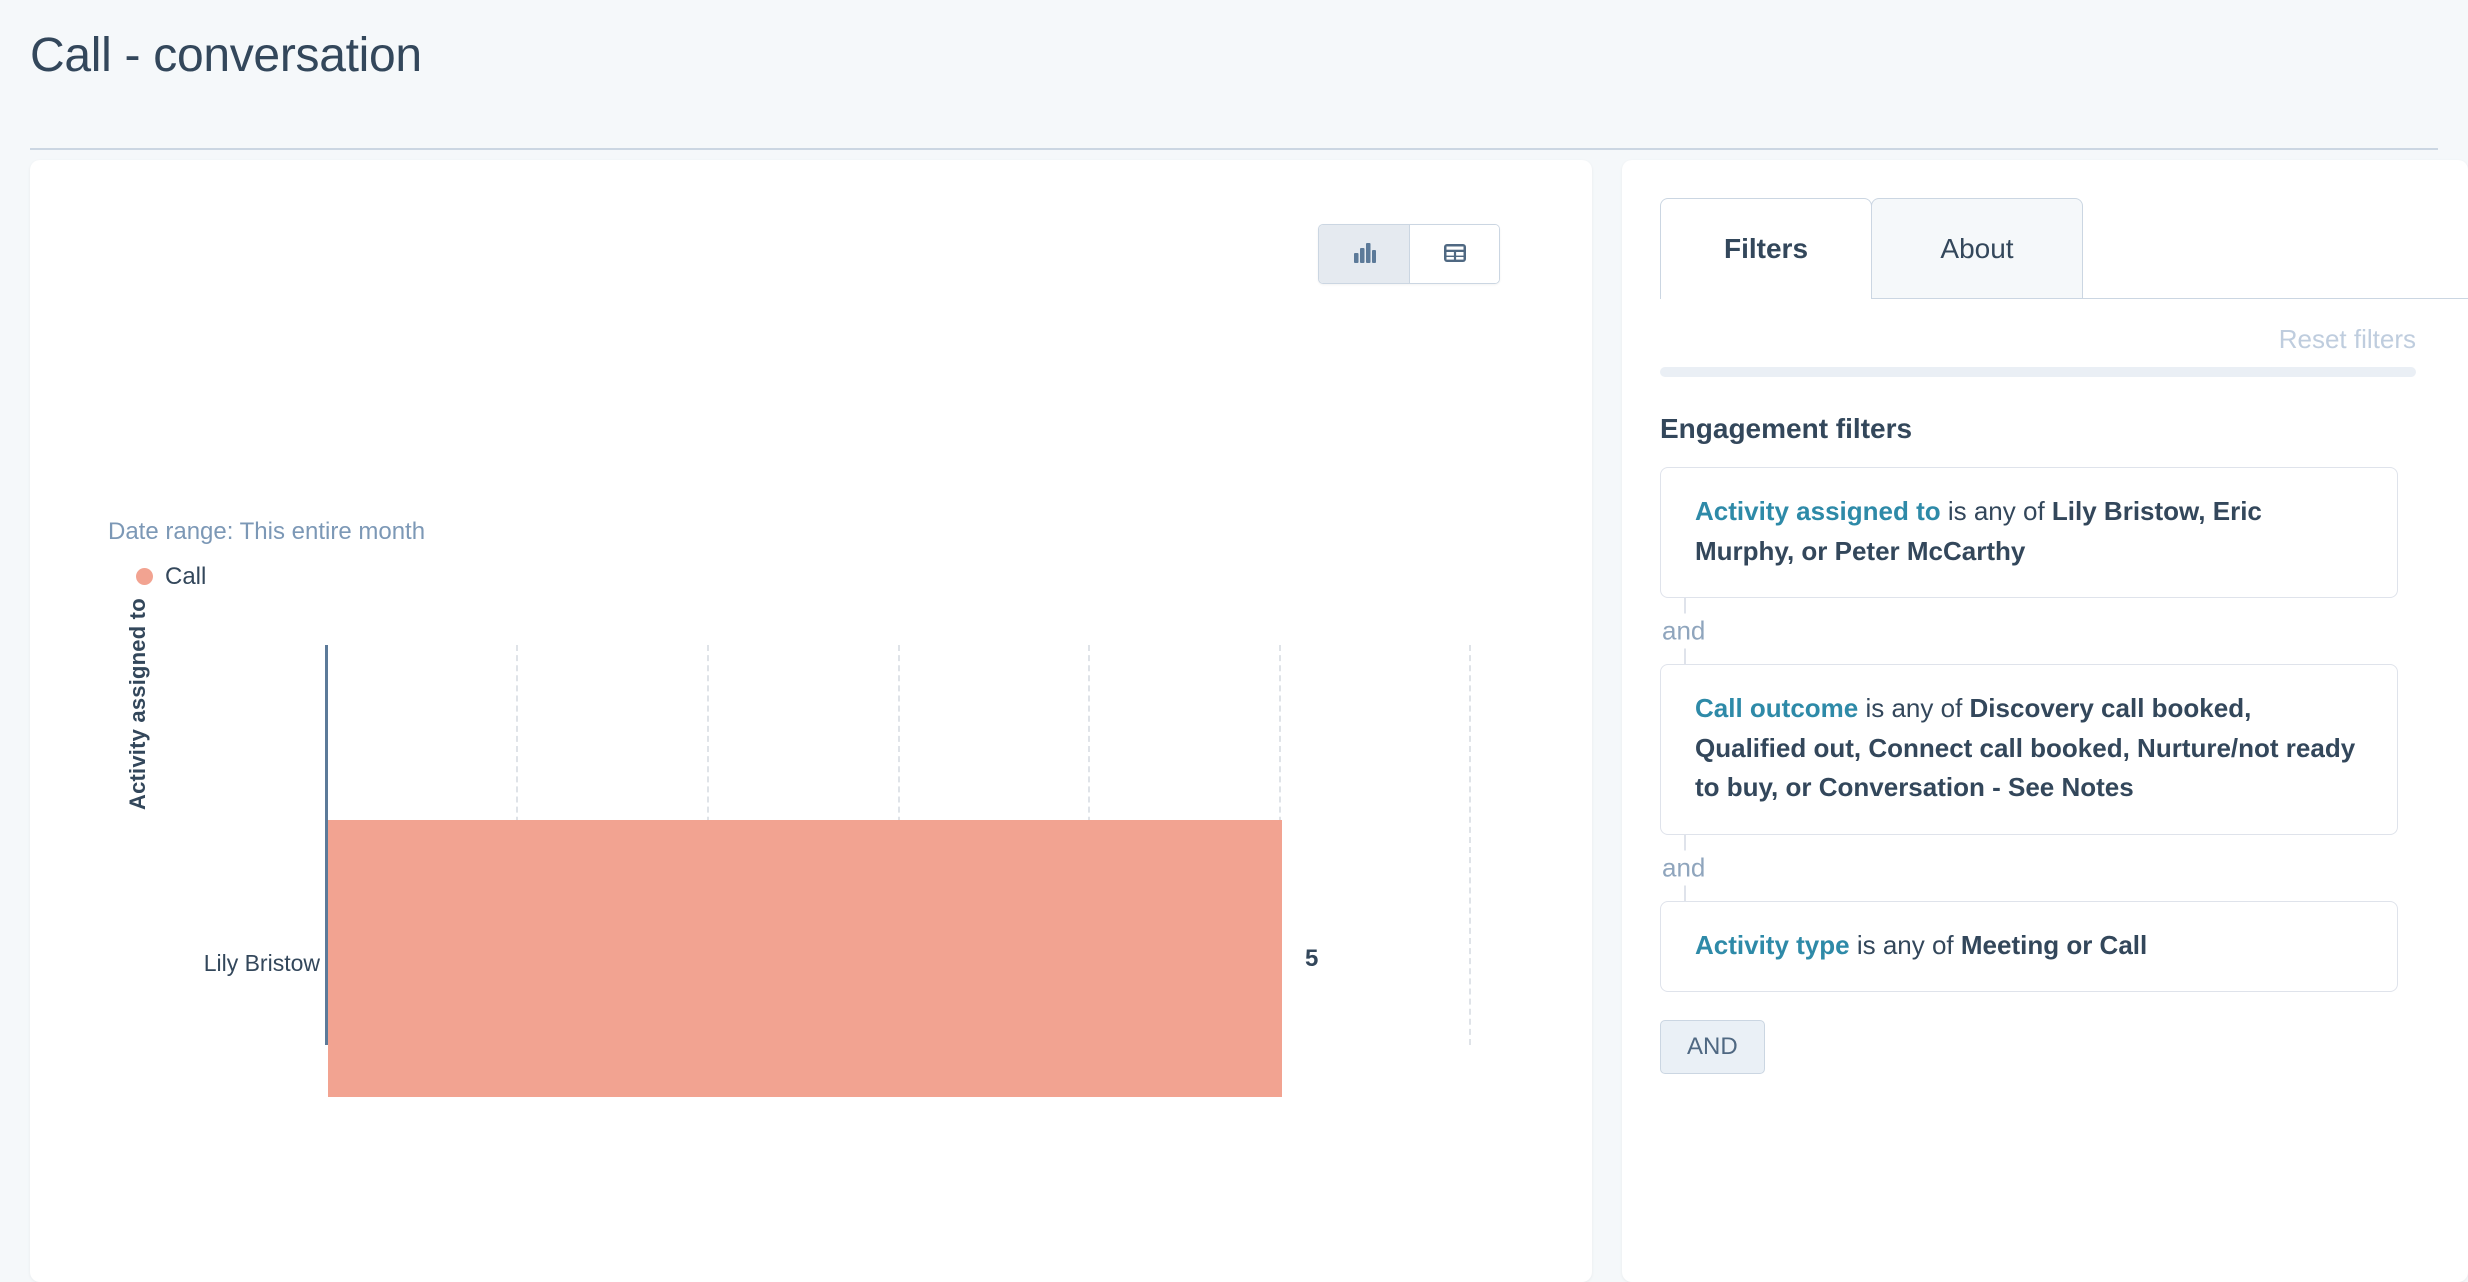 The image size is (2468, 1282). I want to click on filter-value: Meeting or Call, so click(2054, 944).